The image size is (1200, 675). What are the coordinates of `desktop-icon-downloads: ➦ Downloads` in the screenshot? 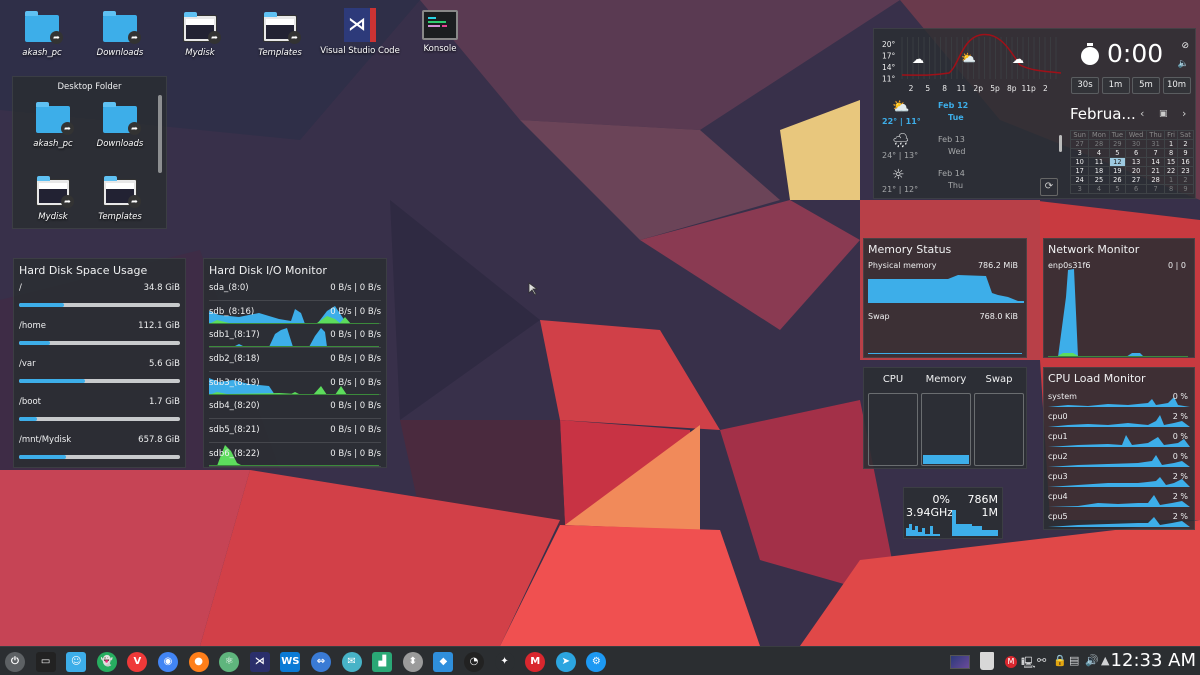 It's located at (120, 34).